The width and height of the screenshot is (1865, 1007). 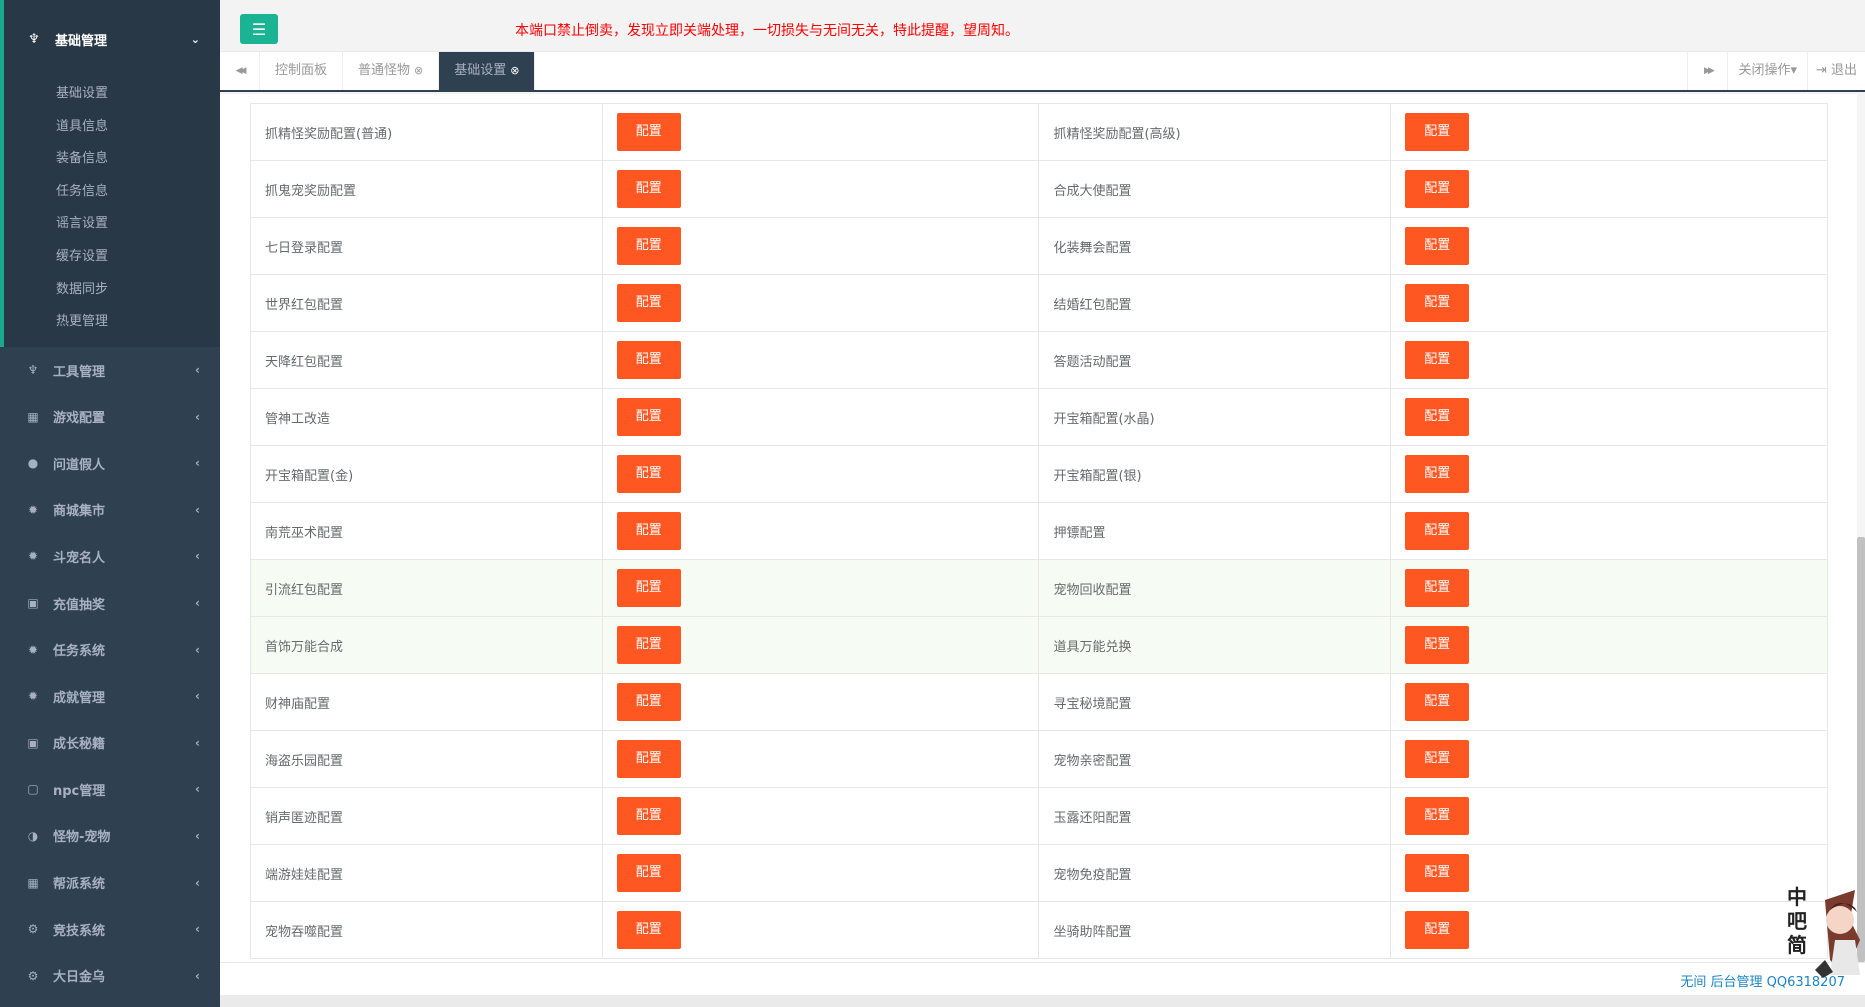 What do you see at coordinates (1215, 417) in the screenshot?
I see `config-name-cell: 开宝箱配置(水晶)` at bounding box center [1215, 417].